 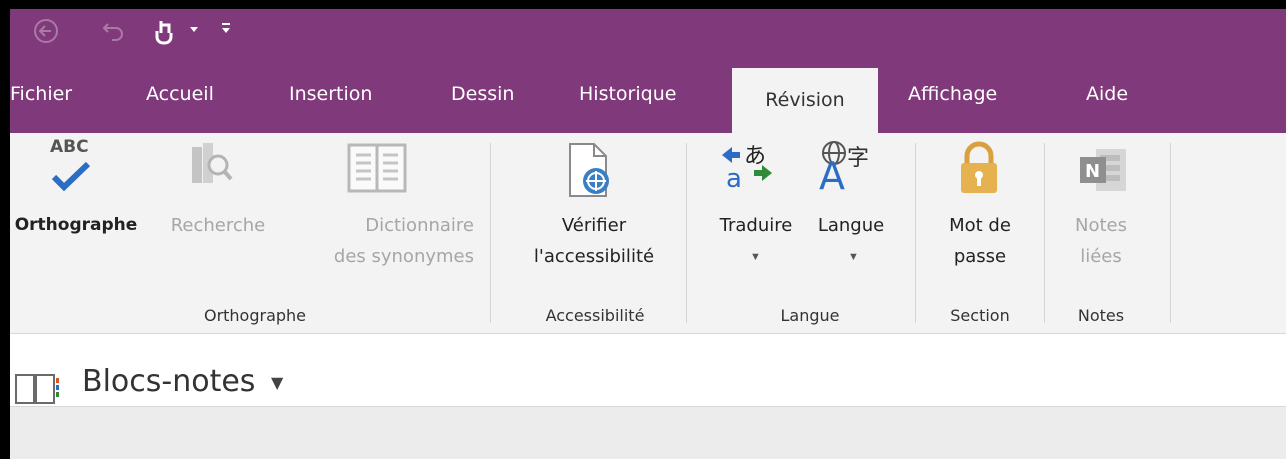 I want to click on tab-historique: Historique, so click(x=627, y=94).